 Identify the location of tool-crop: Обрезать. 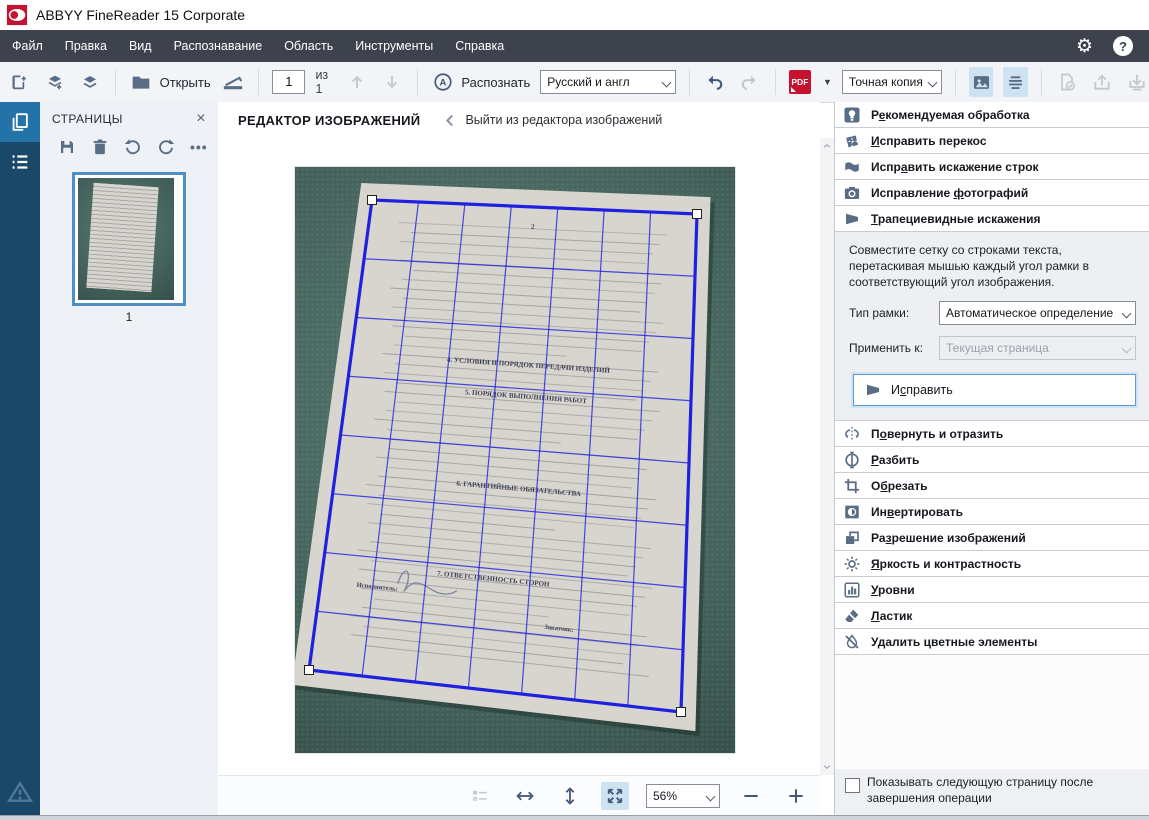
(992, 486).